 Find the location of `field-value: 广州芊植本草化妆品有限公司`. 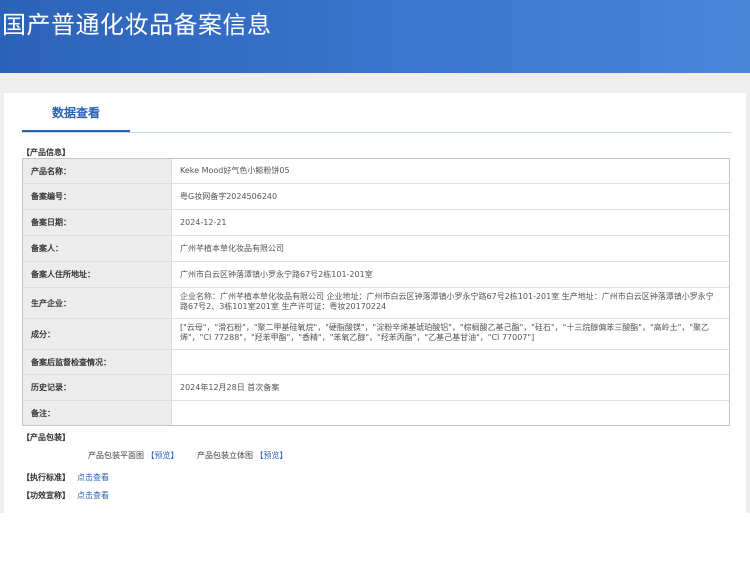

field-value: 广州芊植本草化妆品有限公司 is located at coordinates (446, 248).